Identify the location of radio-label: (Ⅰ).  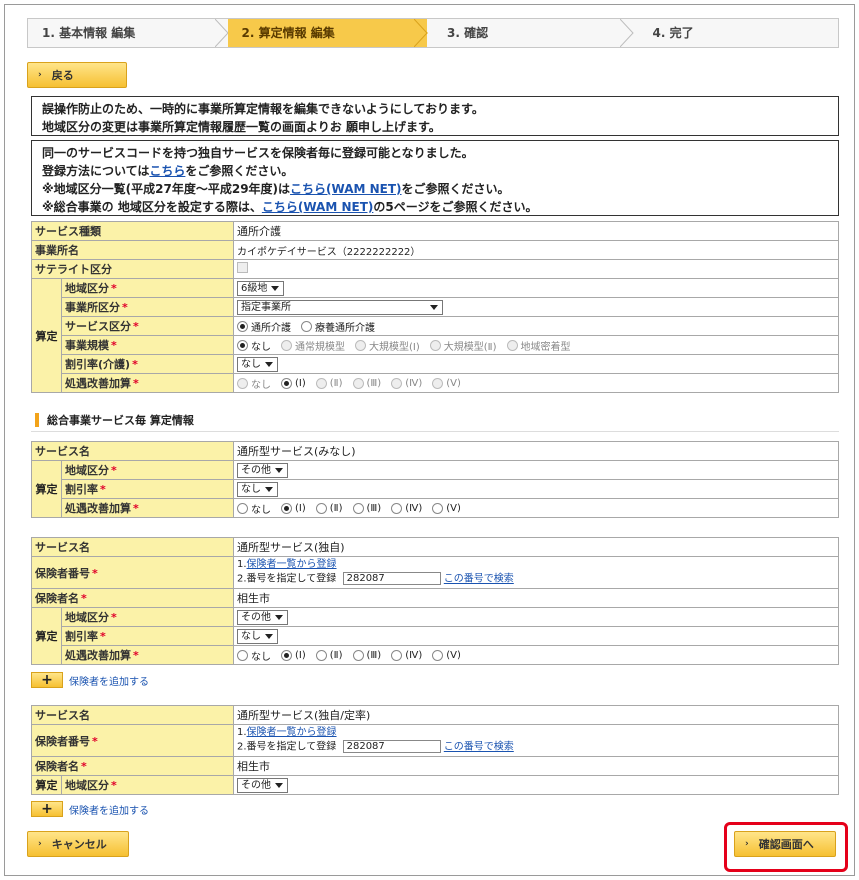
(300, 655).